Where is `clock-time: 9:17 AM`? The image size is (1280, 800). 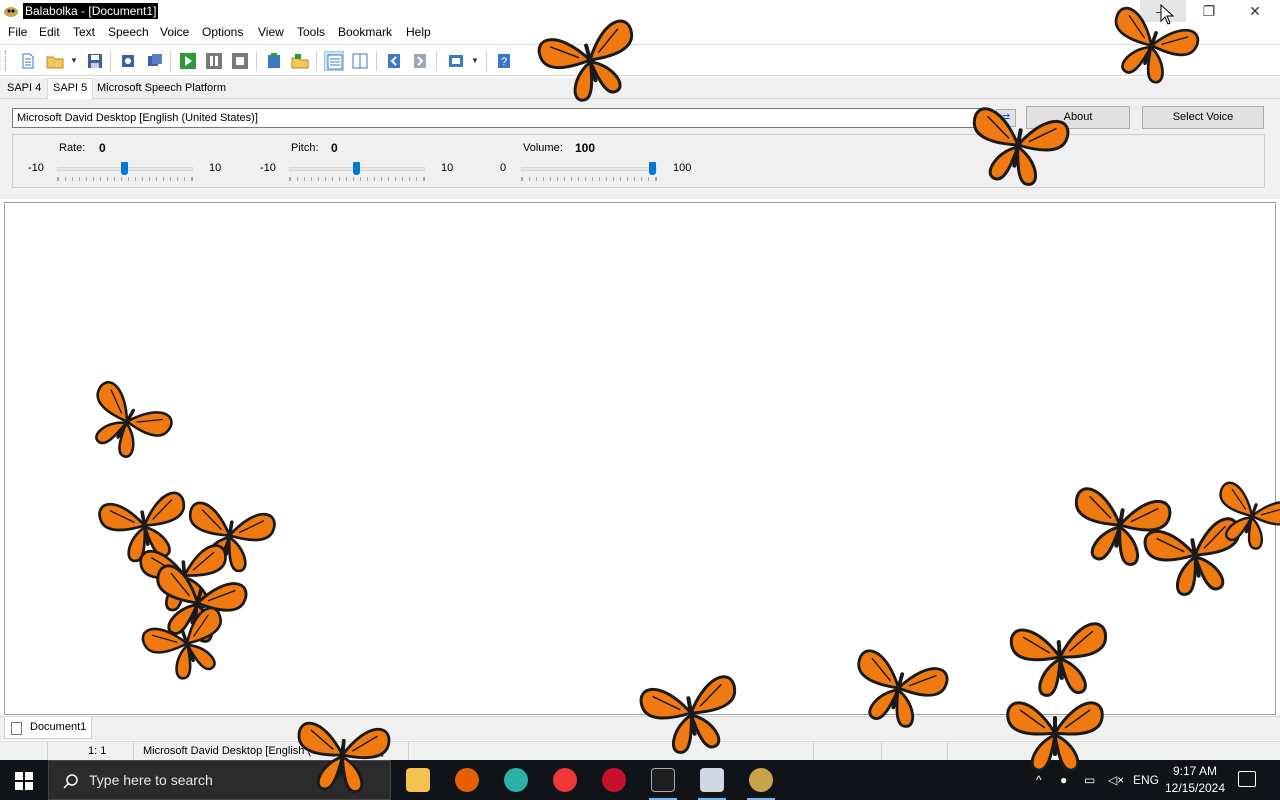
clock-time: 9:17 AM is located at coordinates (1195, 771).